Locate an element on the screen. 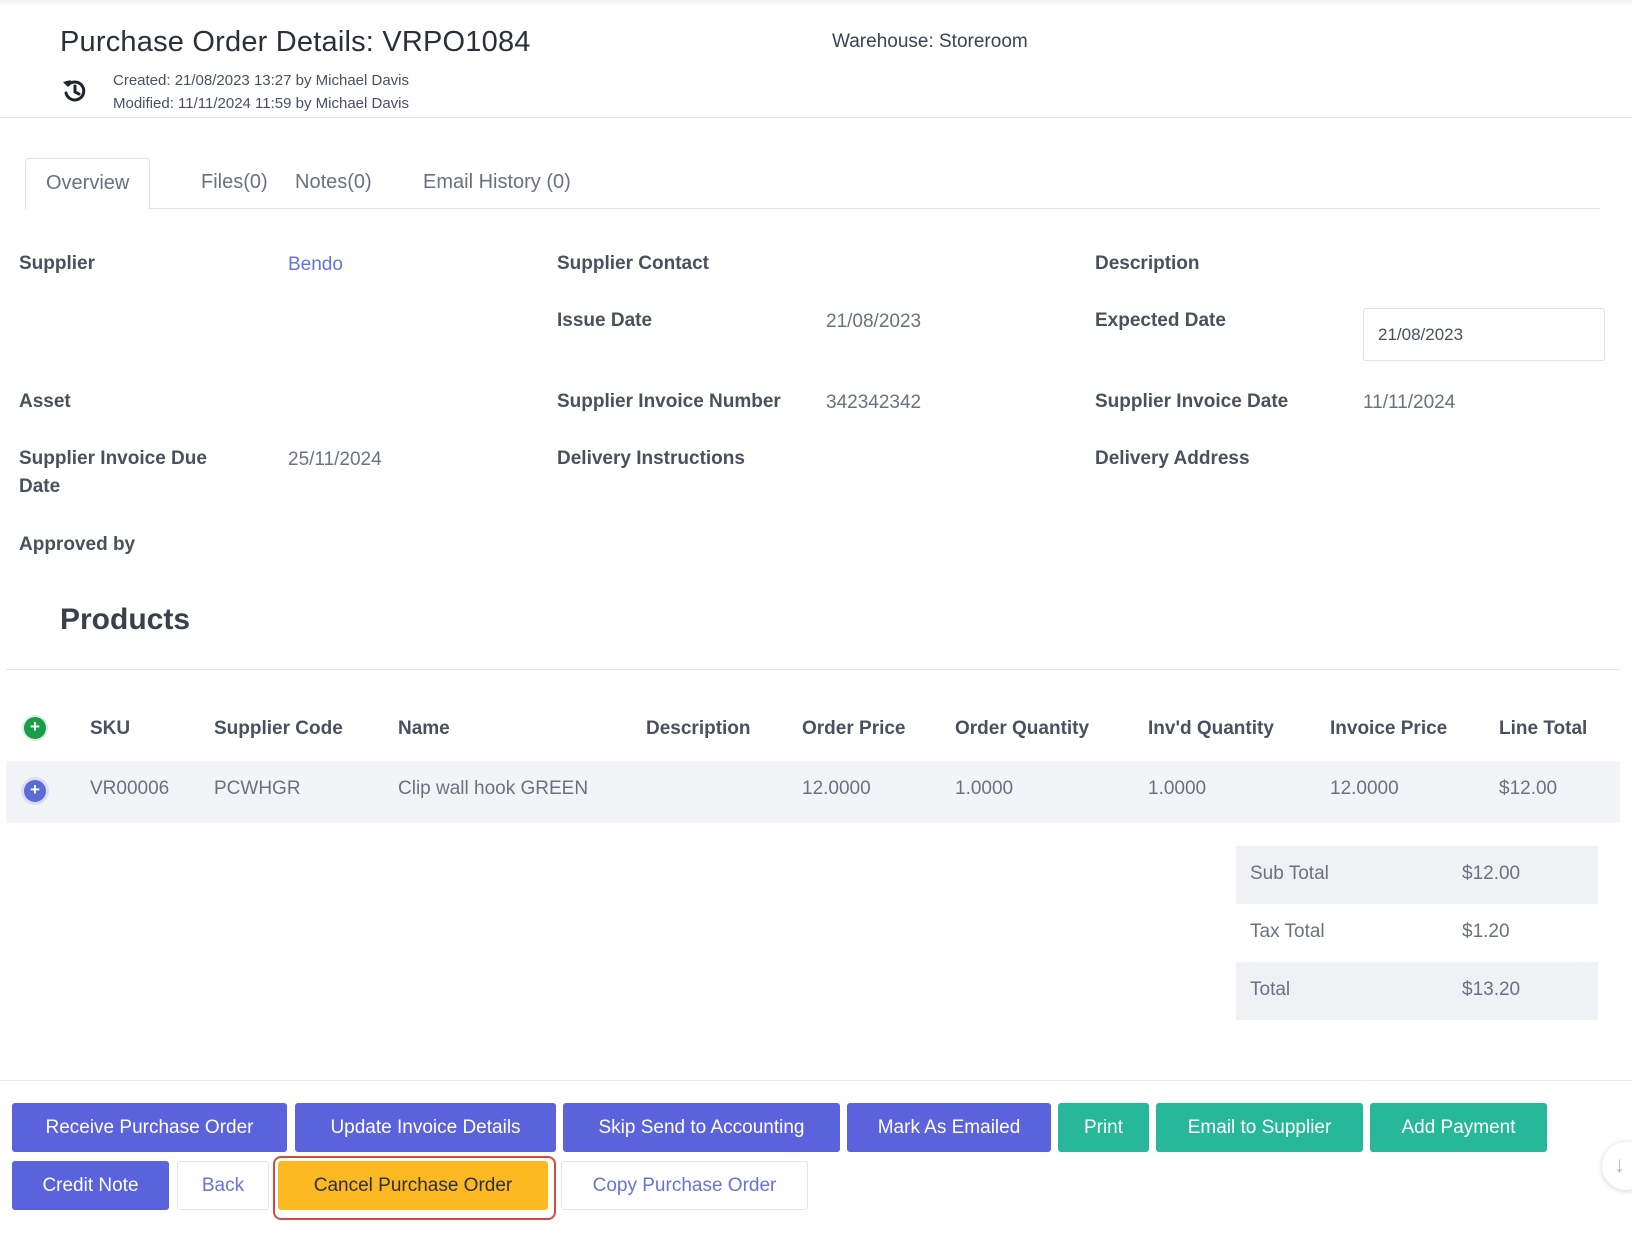 The image size is (1632, 1234). delivery-instructions-label: Delivery Instructions is located at coordinates (651, 458).